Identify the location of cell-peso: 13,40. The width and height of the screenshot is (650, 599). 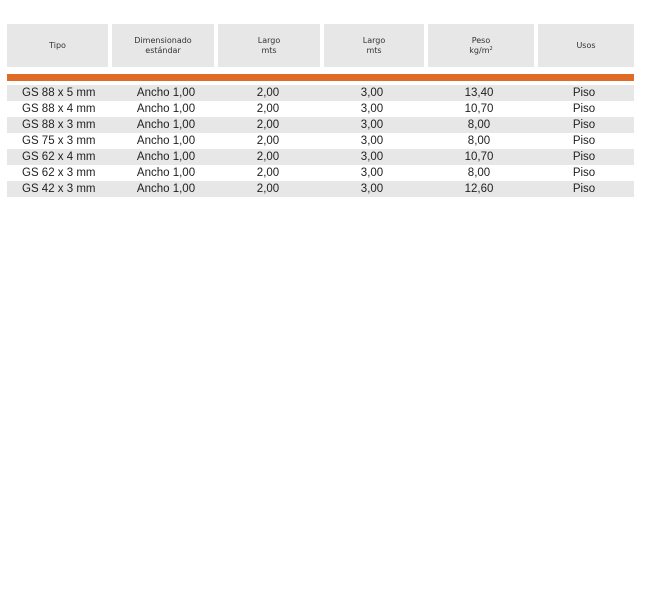
(479, 93).